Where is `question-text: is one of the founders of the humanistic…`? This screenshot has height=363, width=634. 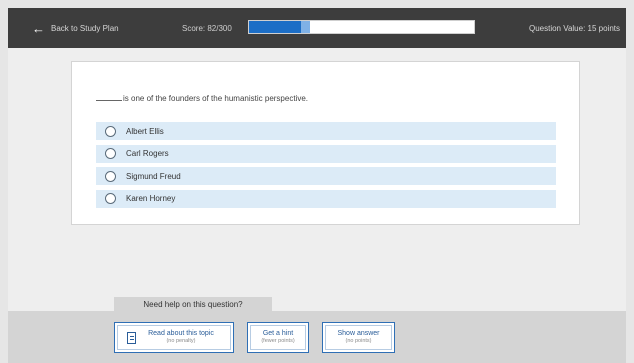 question-text: is one of the founders of the humanistic… is located at coordinates (202, 98).